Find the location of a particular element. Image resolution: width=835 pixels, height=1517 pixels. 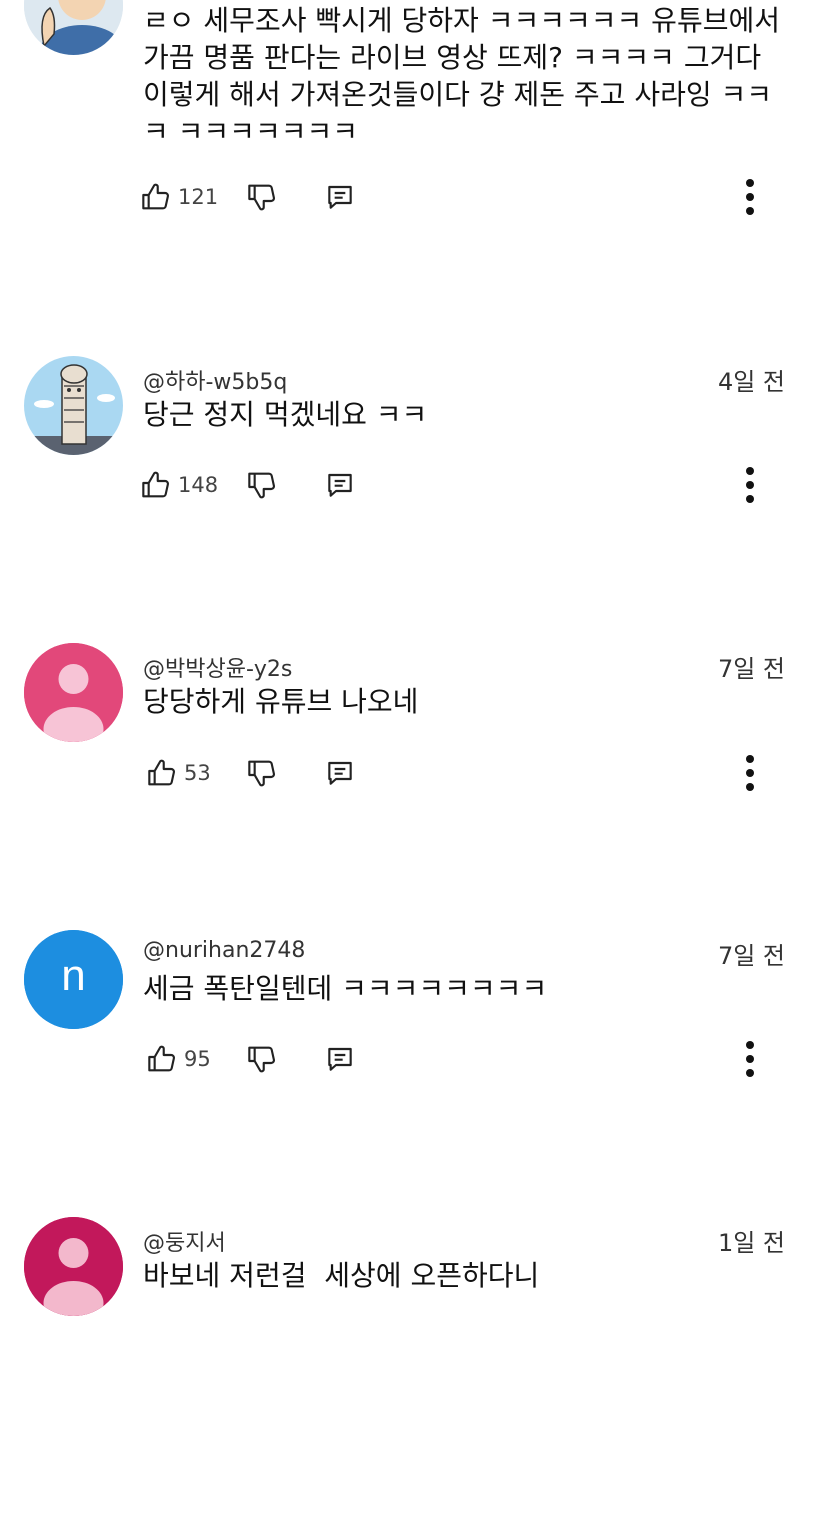

avatar: n is located at coordinates (73, 979).